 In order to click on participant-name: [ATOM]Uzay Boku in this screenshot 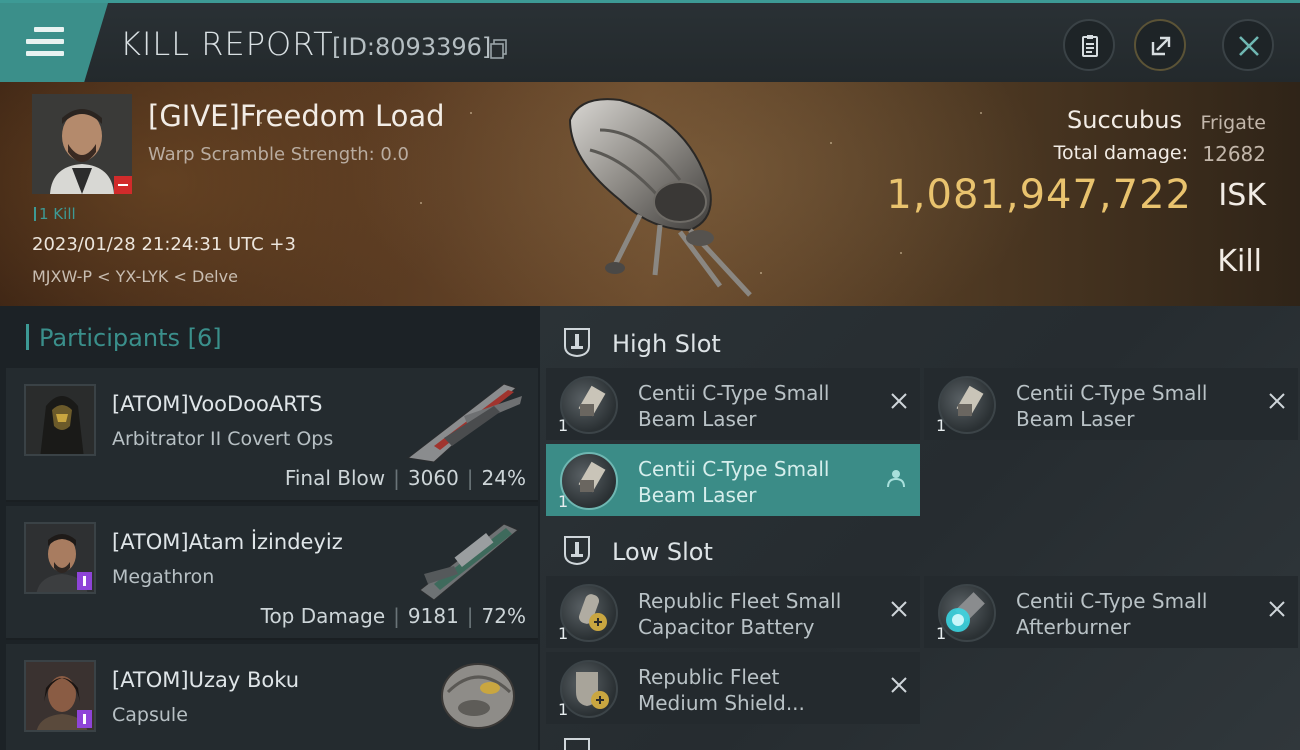, I will do `click(205, 680)`.